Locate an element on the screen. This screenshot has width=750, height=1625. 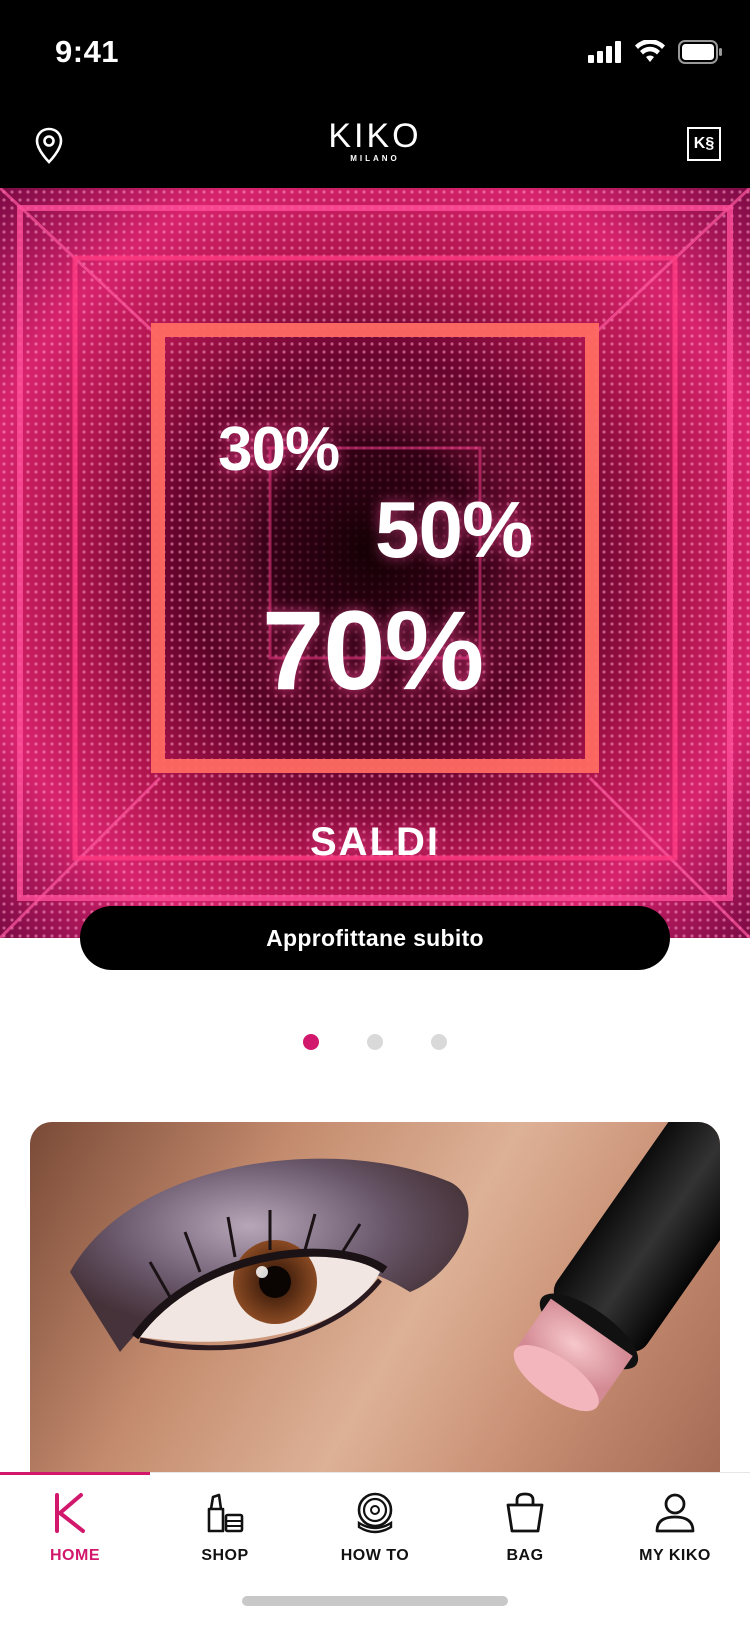
compact-mirror-icon is located at coordinates (375, 1513).